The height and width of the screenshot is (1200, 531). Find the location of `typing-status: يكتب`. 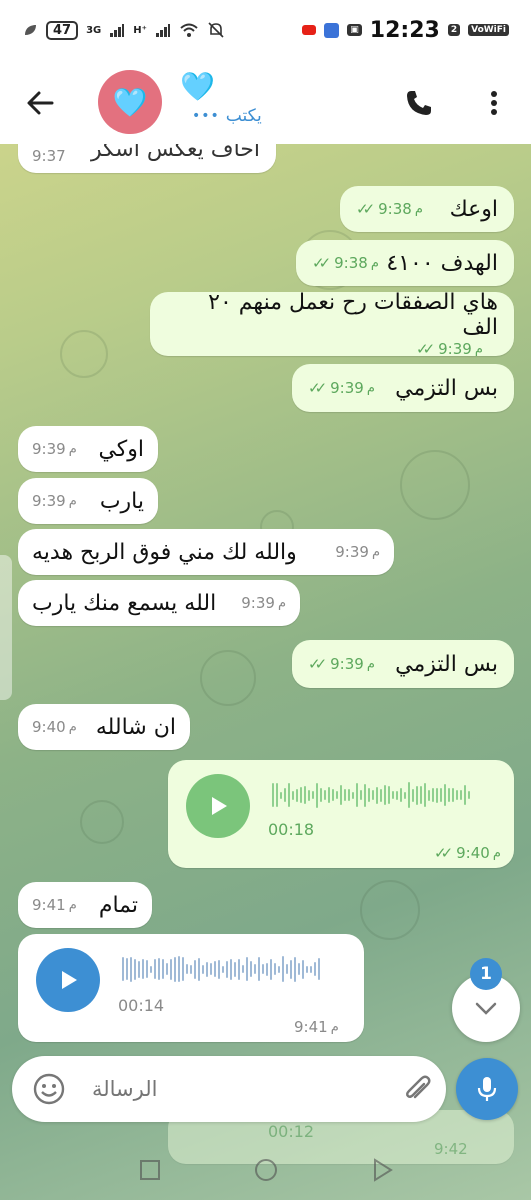

typing-status: يكتب is located at coordinates (243, 116).